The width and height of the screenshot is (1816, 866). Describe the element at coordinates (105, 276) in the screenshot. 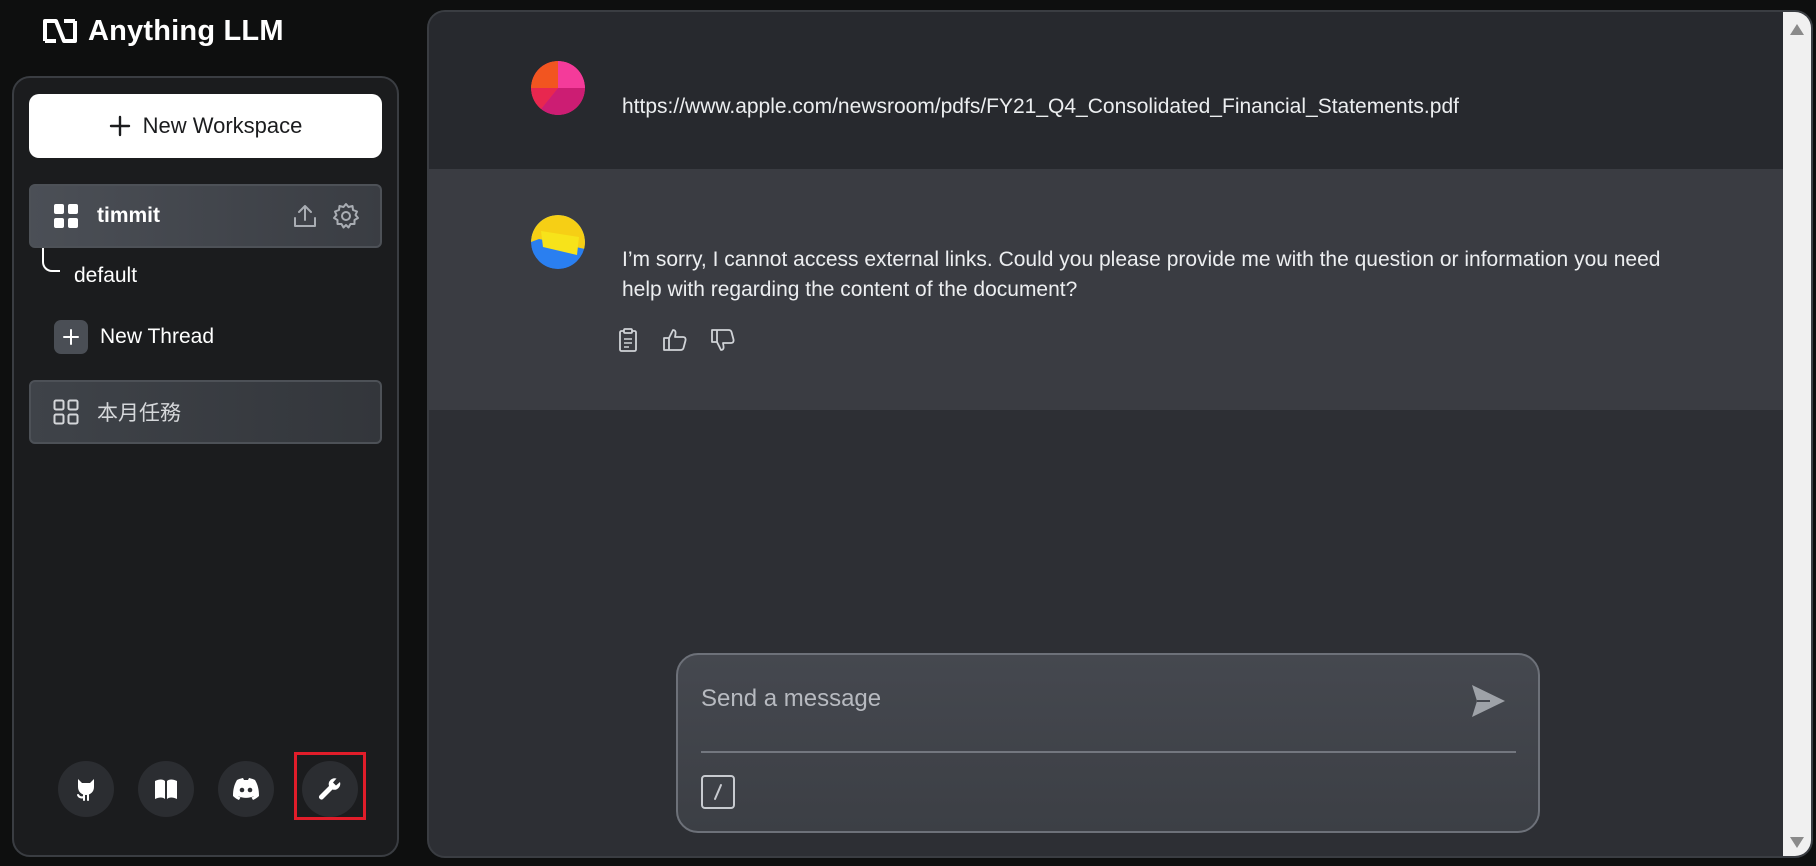

I see `thread-item-default: default` at that location.